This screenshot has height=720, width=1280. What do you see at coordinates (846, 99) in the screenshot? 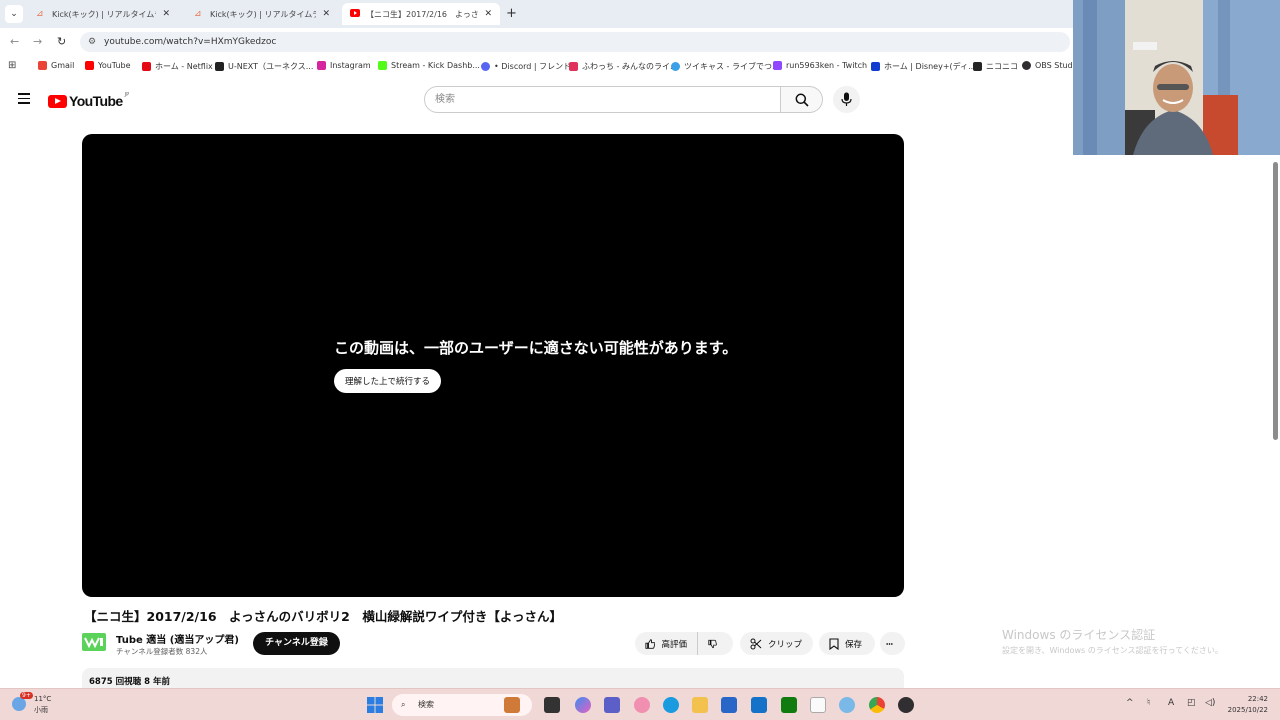
I see `voice-search-button` at bounding box center [846, 99].